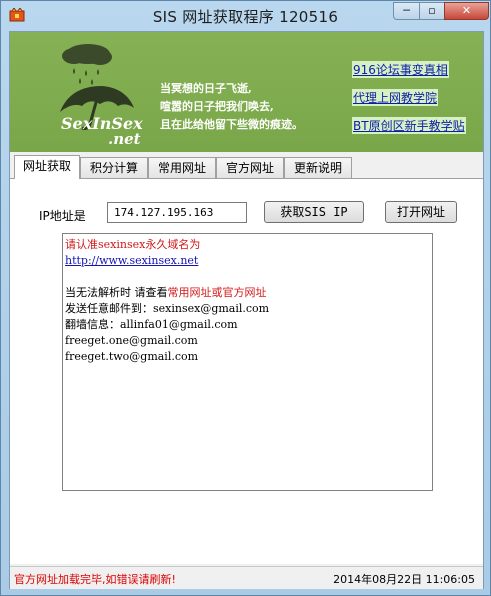  I want to click on wall-label: 翻墙信息：, so click(92, 324).